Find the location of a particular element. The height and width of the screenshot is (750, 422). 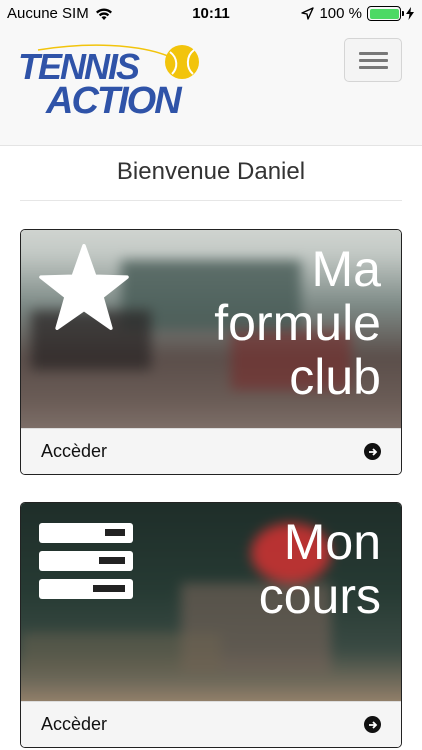

menu-toggle-button is located at coordinates (373, 60).